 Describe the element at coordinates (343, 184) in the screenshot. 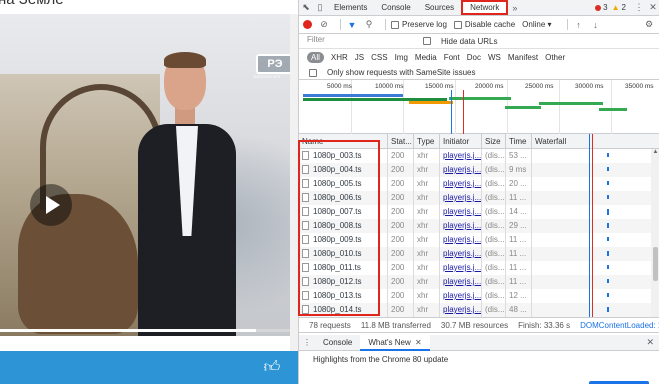

I see `cell-name: 1080p_005.ts` at that location.